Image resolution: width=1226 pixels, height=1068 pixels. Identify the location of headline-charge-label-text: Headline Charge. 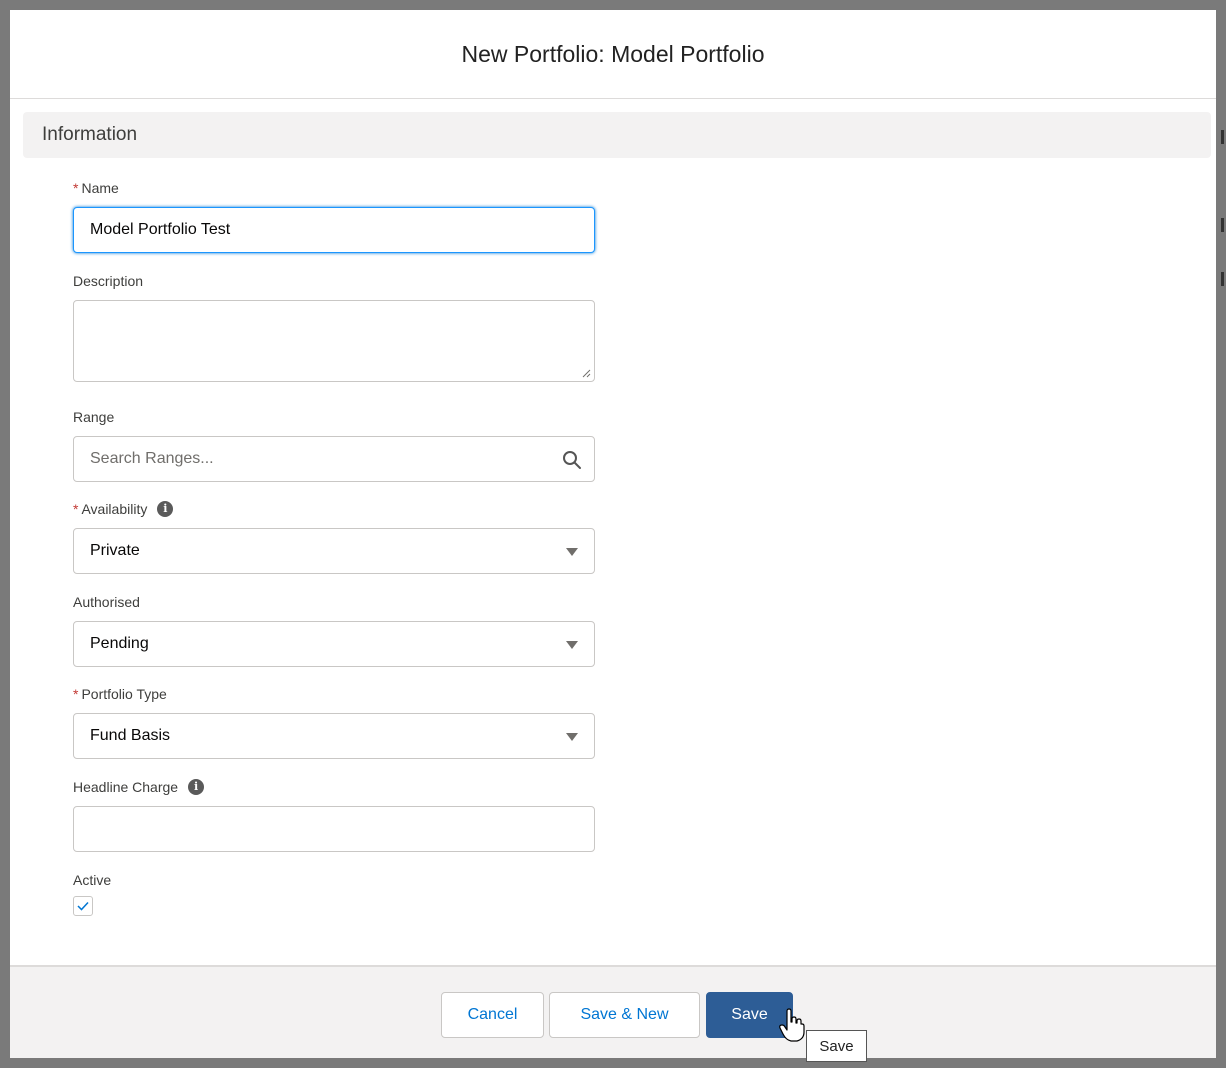
(126, 787).